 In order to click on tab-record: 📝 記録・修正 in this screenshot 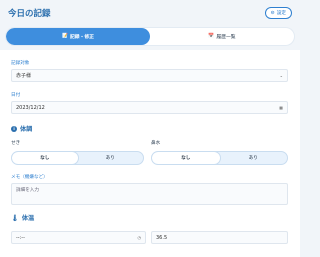, I will do `click(78, 36)`.